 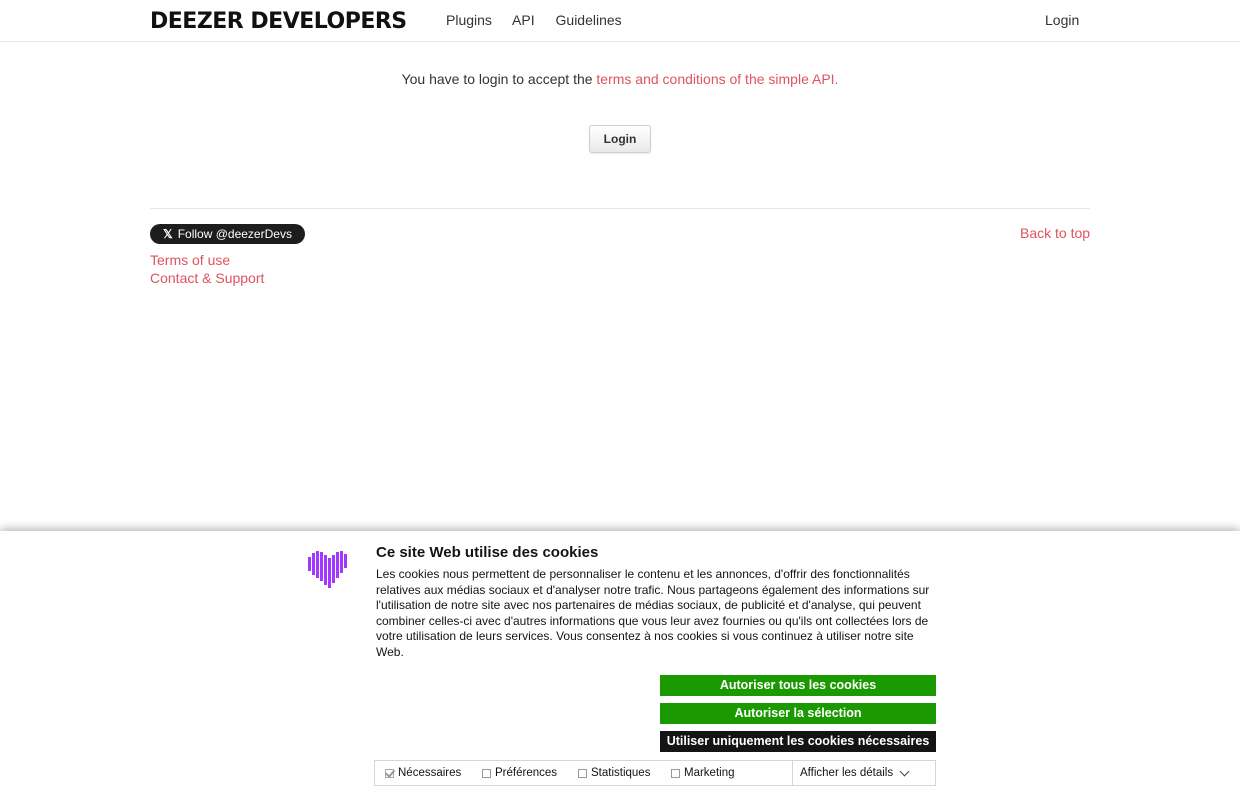 What do you see at coordinates (526, 773) in the screenshot?
I see `checkbox-label: Préférences` at bounding box center [526, 773].